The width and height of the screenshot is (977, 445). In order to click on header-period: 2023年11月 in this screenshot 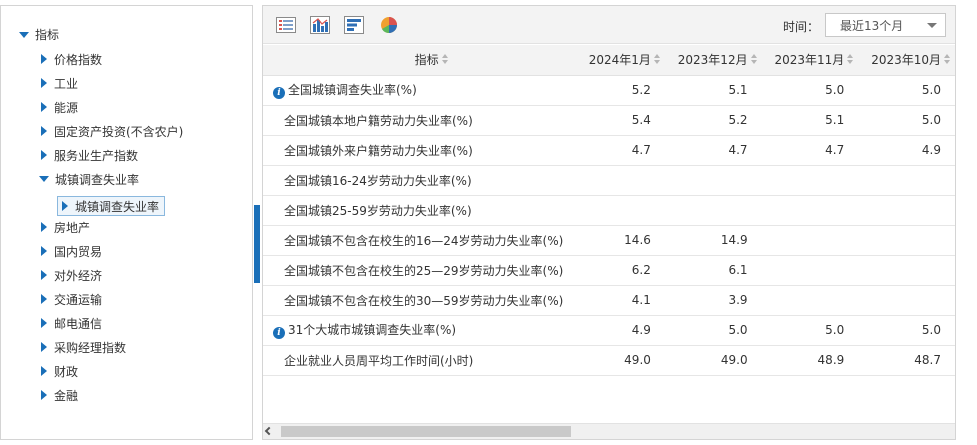, I will do `click(812, 60)`.